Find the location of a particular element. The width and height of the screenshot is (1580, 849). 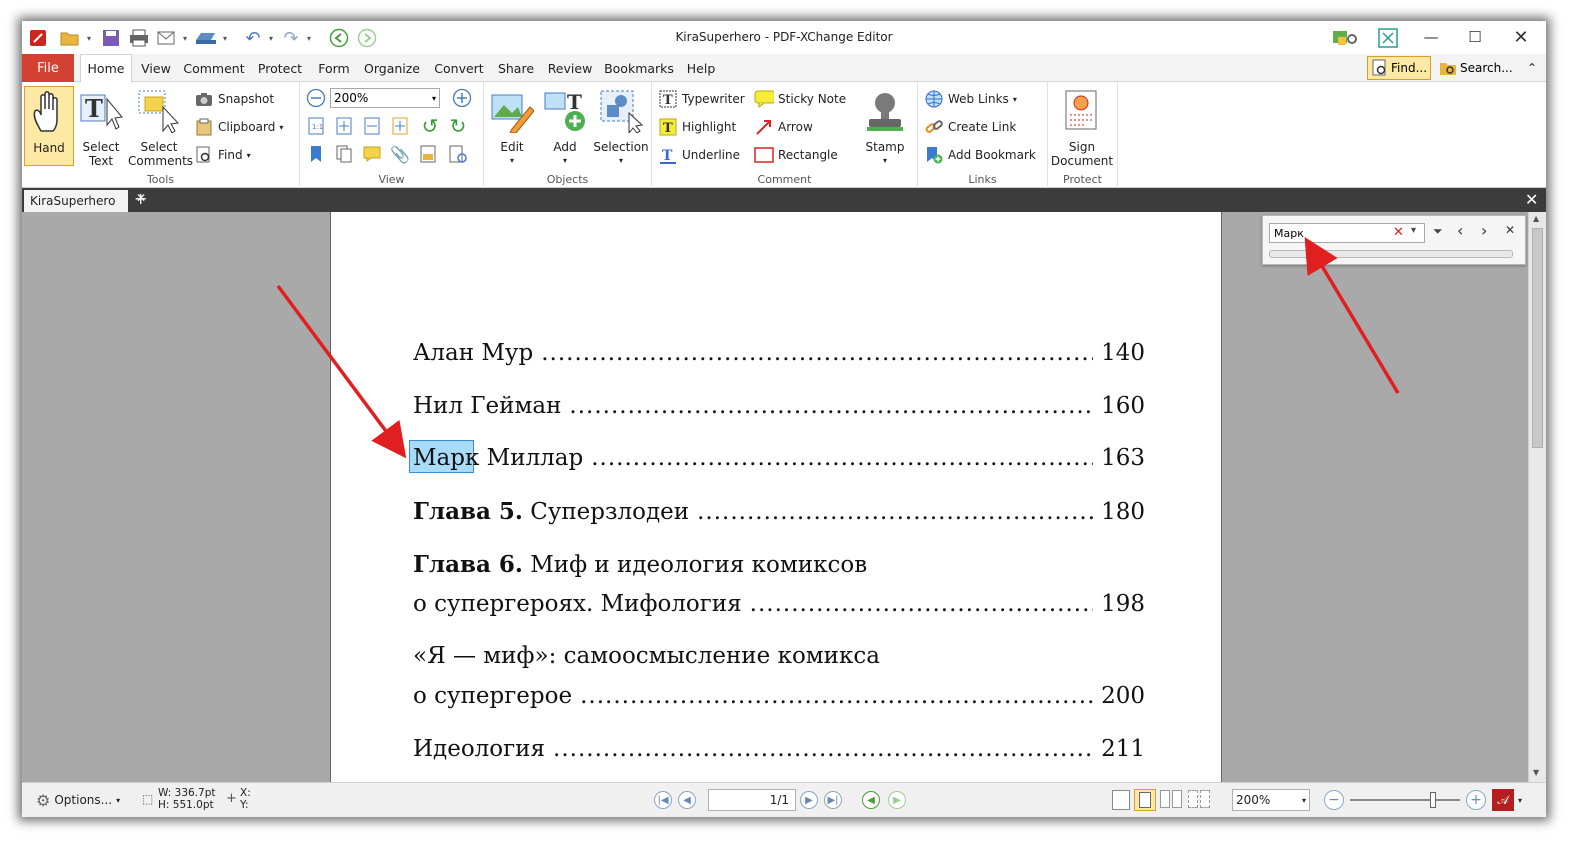

web-links-button: Web Links ▾ is located at coordinates (970, 99).